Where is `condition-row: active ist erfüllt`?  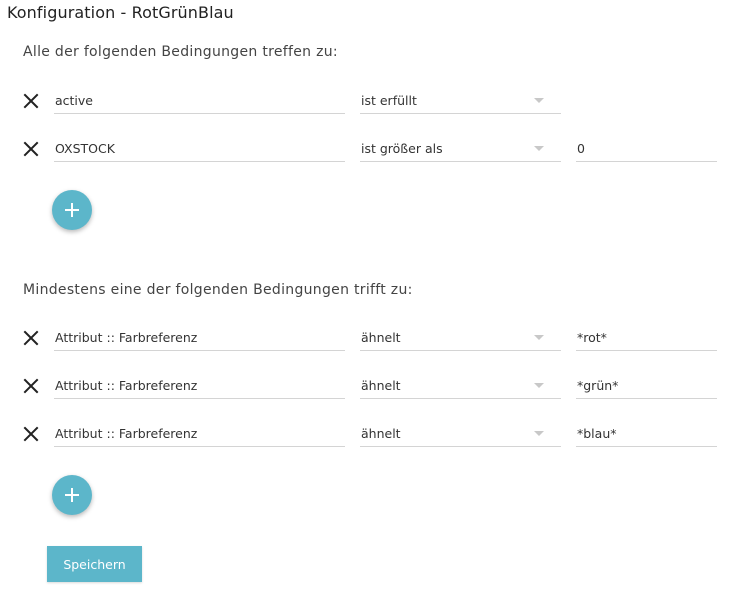
condition-row: active ist erfüllt is located at coordinates (366, 101).